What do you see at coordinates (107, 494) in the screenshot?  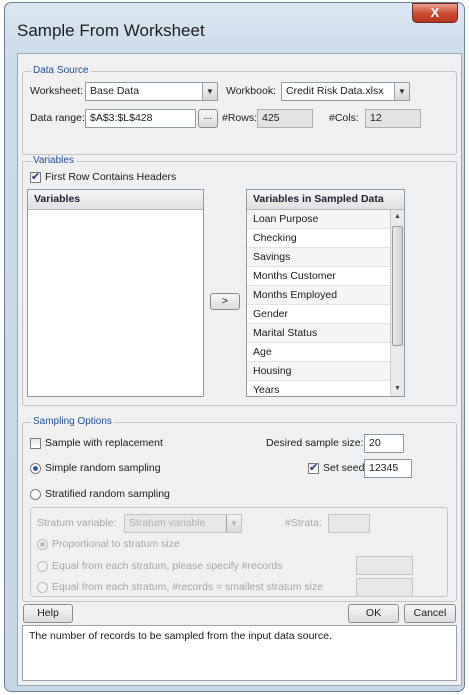 I see `stratified-label: Stratified random sampling` at bounding box center [107, 494].